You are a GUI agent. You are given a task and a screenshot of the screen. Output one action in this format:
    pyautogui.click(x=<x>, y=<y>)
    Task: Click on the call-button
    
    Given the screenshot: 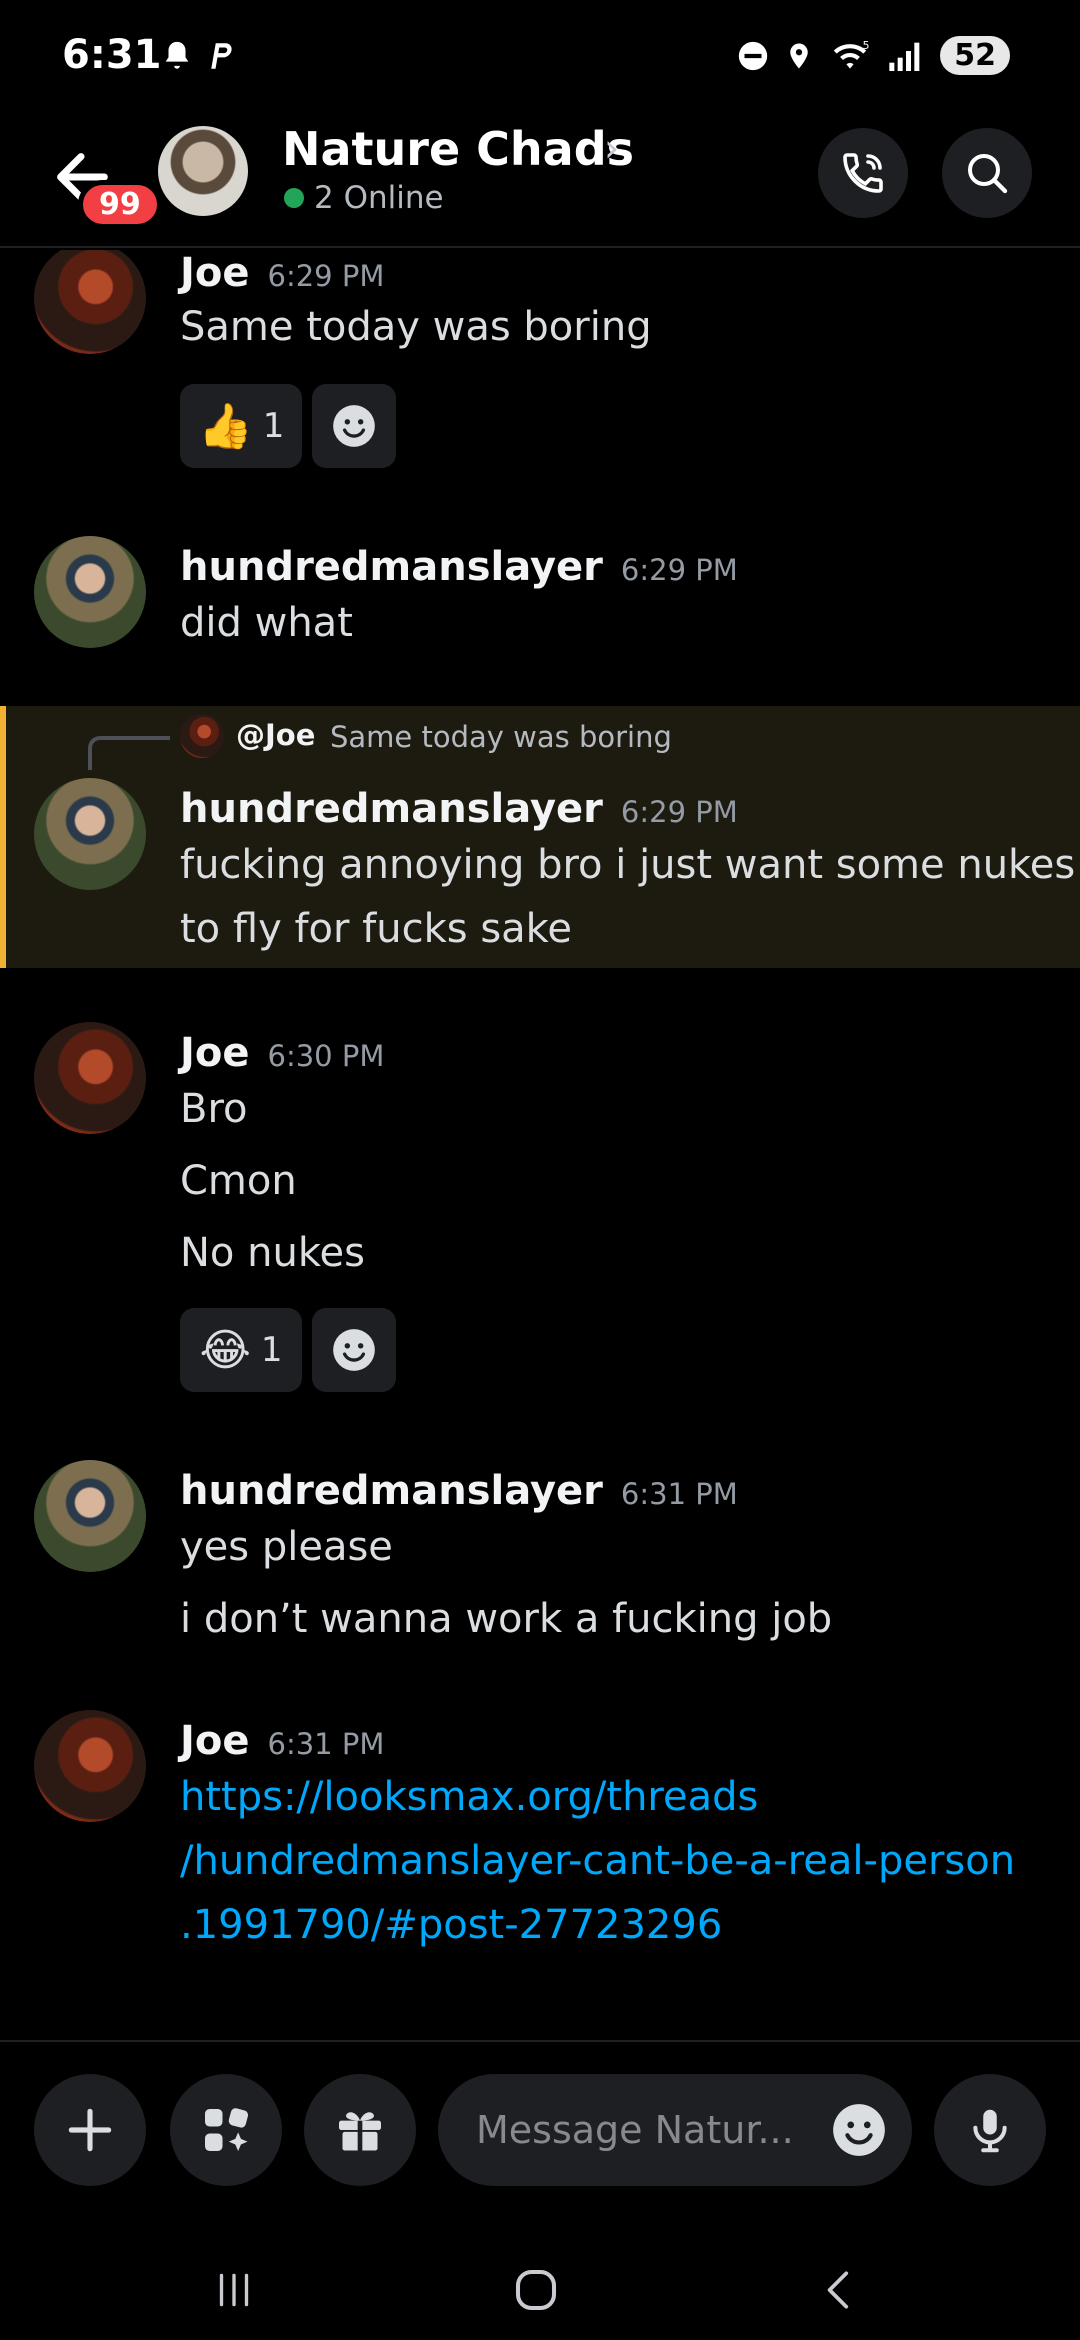 What is the action you would take?
    pyautogui.click(x=863, y=173)
    